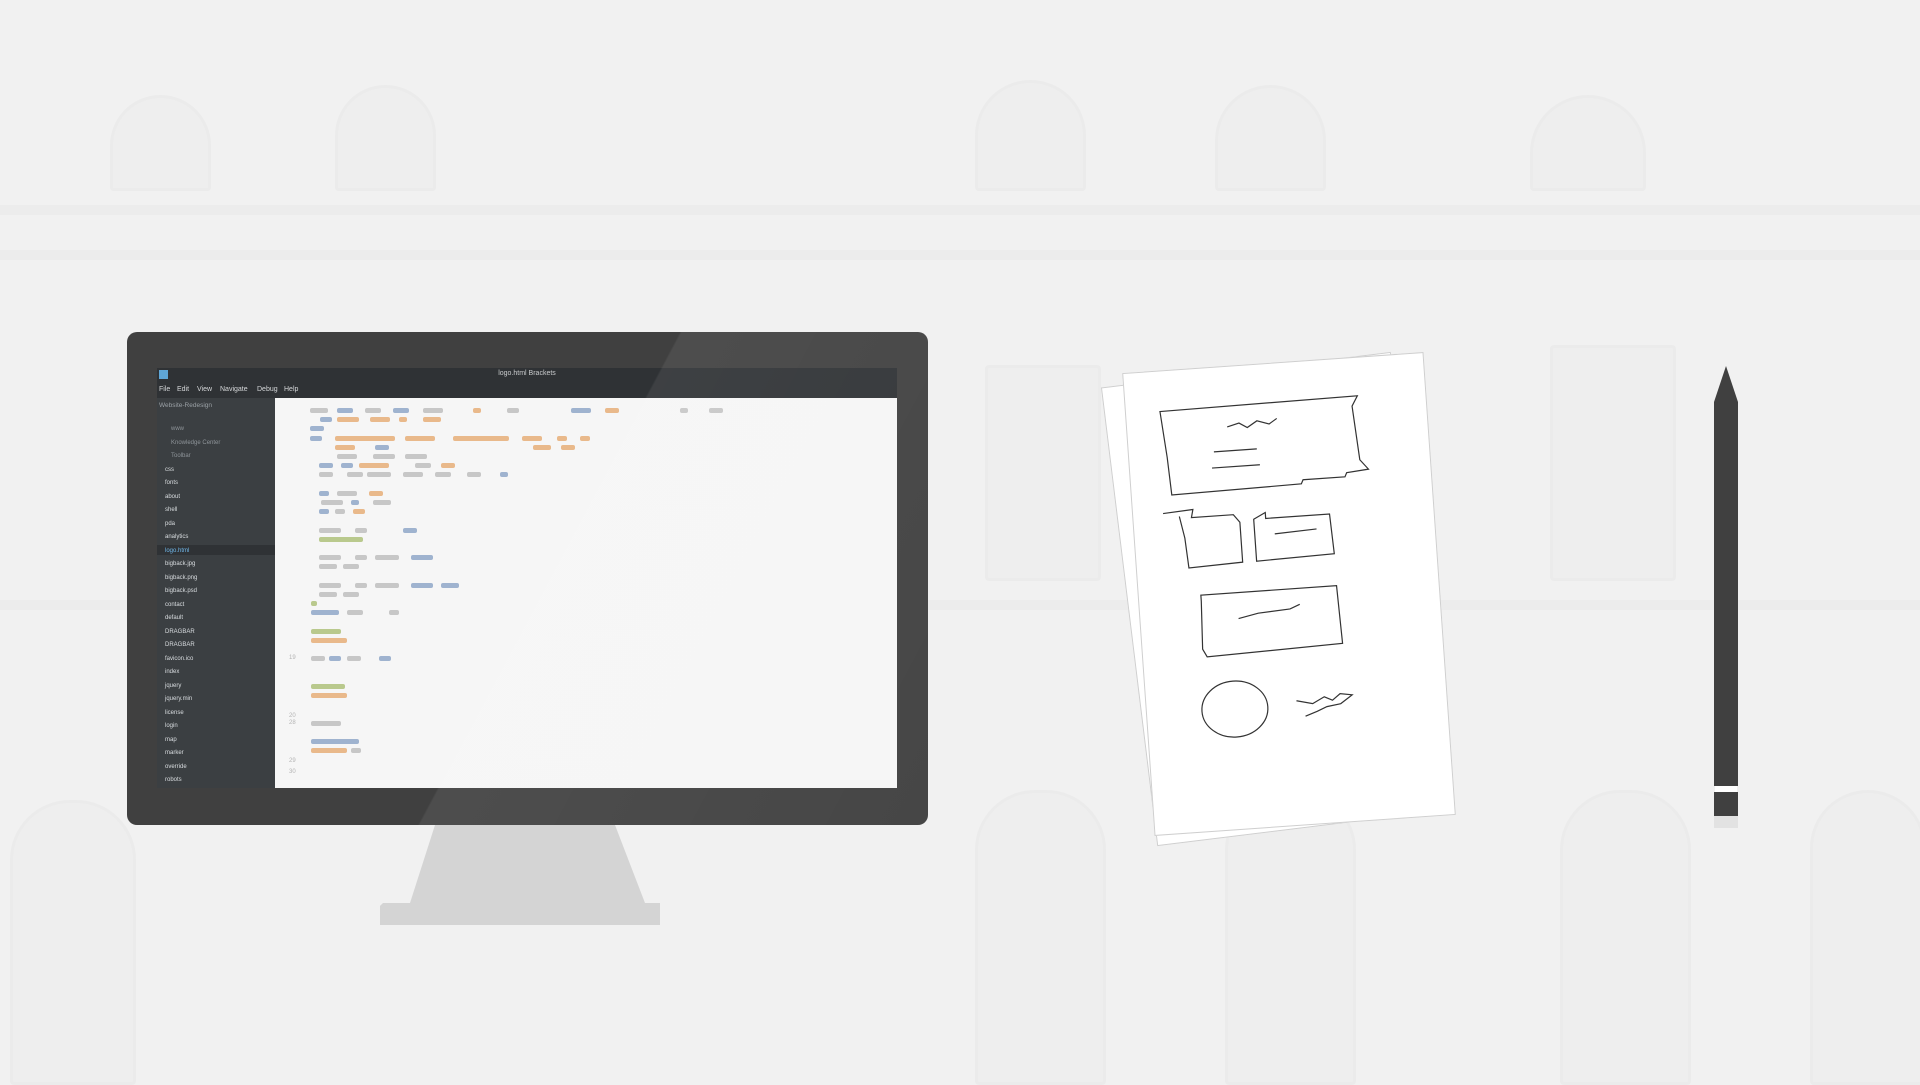  What do you see at coordinates (164, 389) in the screenshot?
I see `menu-file: File` at bounding box center [164, 389].